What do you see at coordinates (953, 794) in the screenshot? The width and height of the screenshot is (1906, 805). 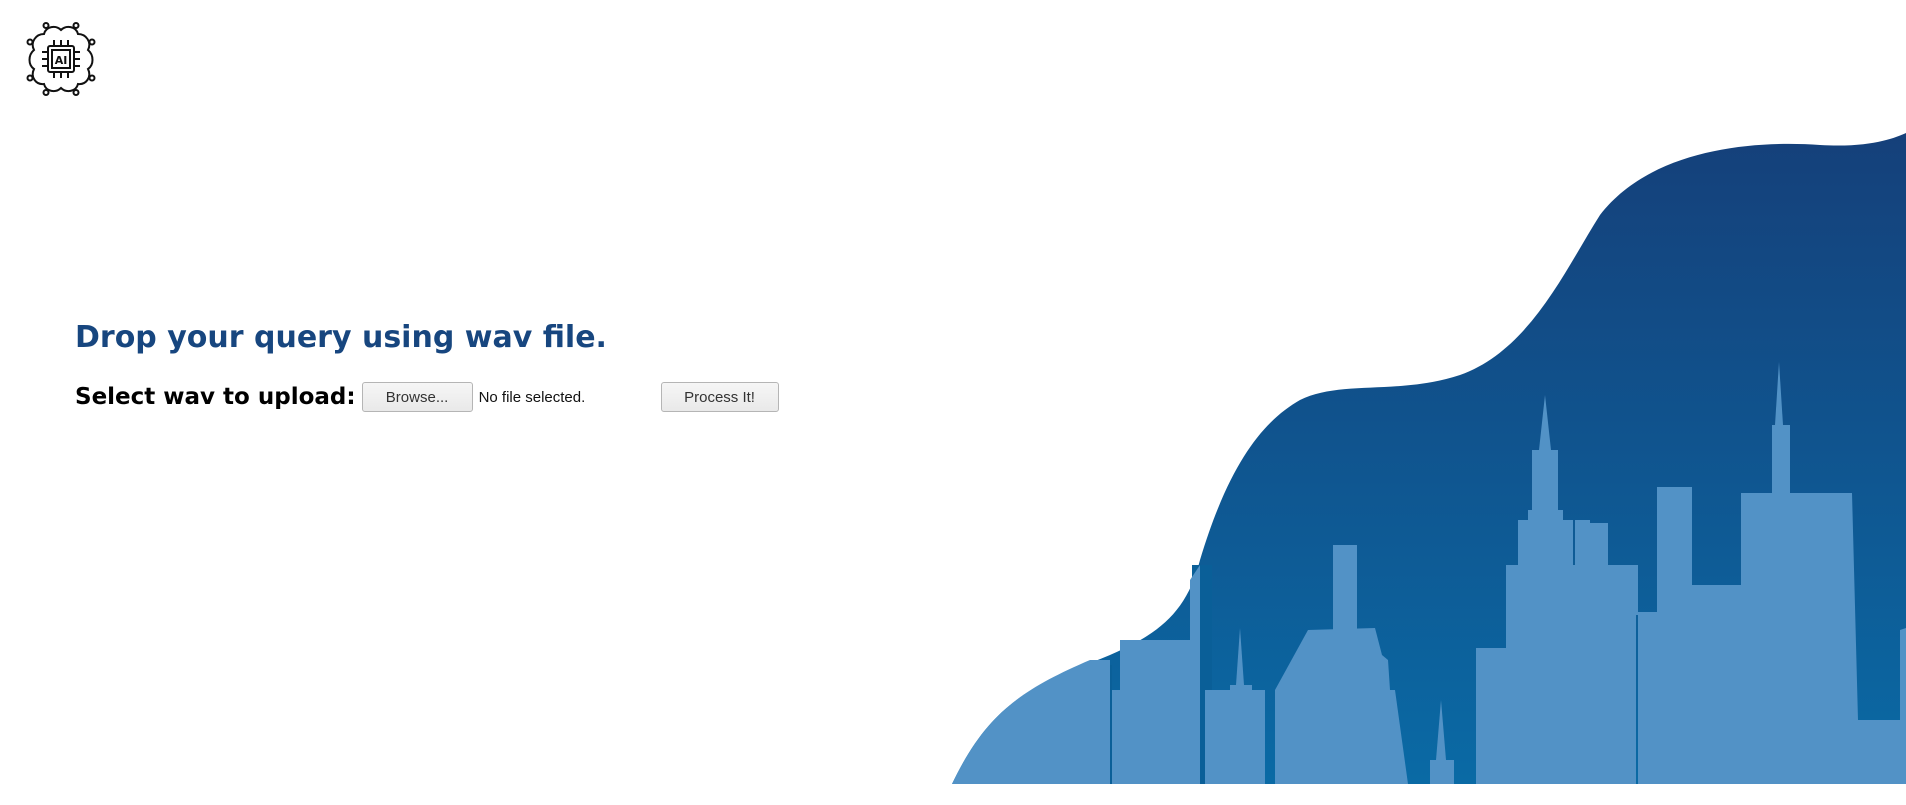 I see `bottom-strip` at bounding box center [953, 794].